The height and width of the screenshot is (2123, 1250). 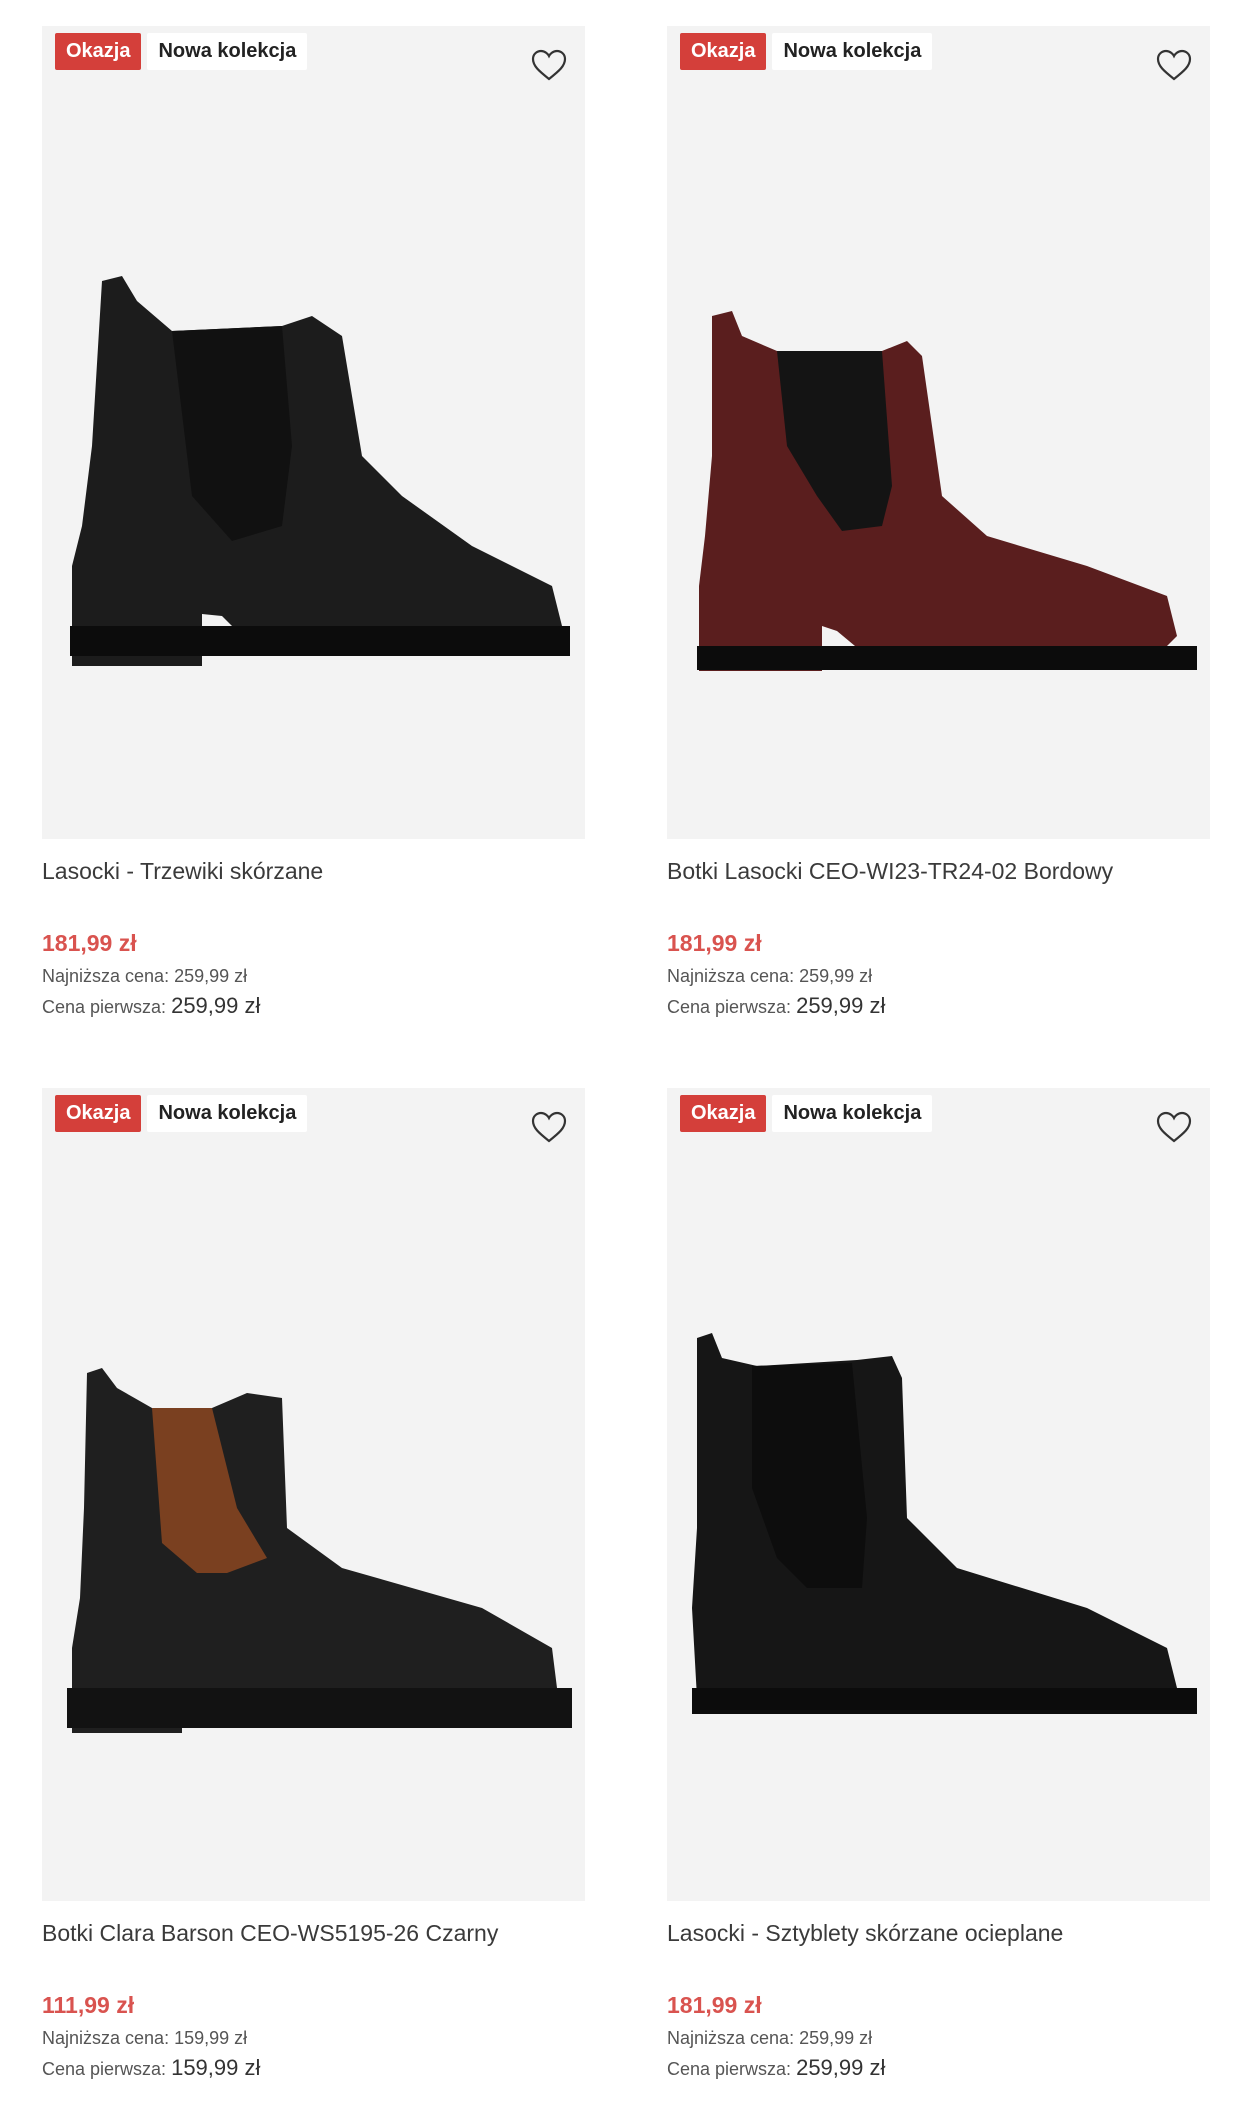 What do you see at coordinates (313, 1933) in the screenshot?
I see `product-title: Botki Clara Barson CEO-WS5195-26 Czarny` at bounding box center [313, 1933].